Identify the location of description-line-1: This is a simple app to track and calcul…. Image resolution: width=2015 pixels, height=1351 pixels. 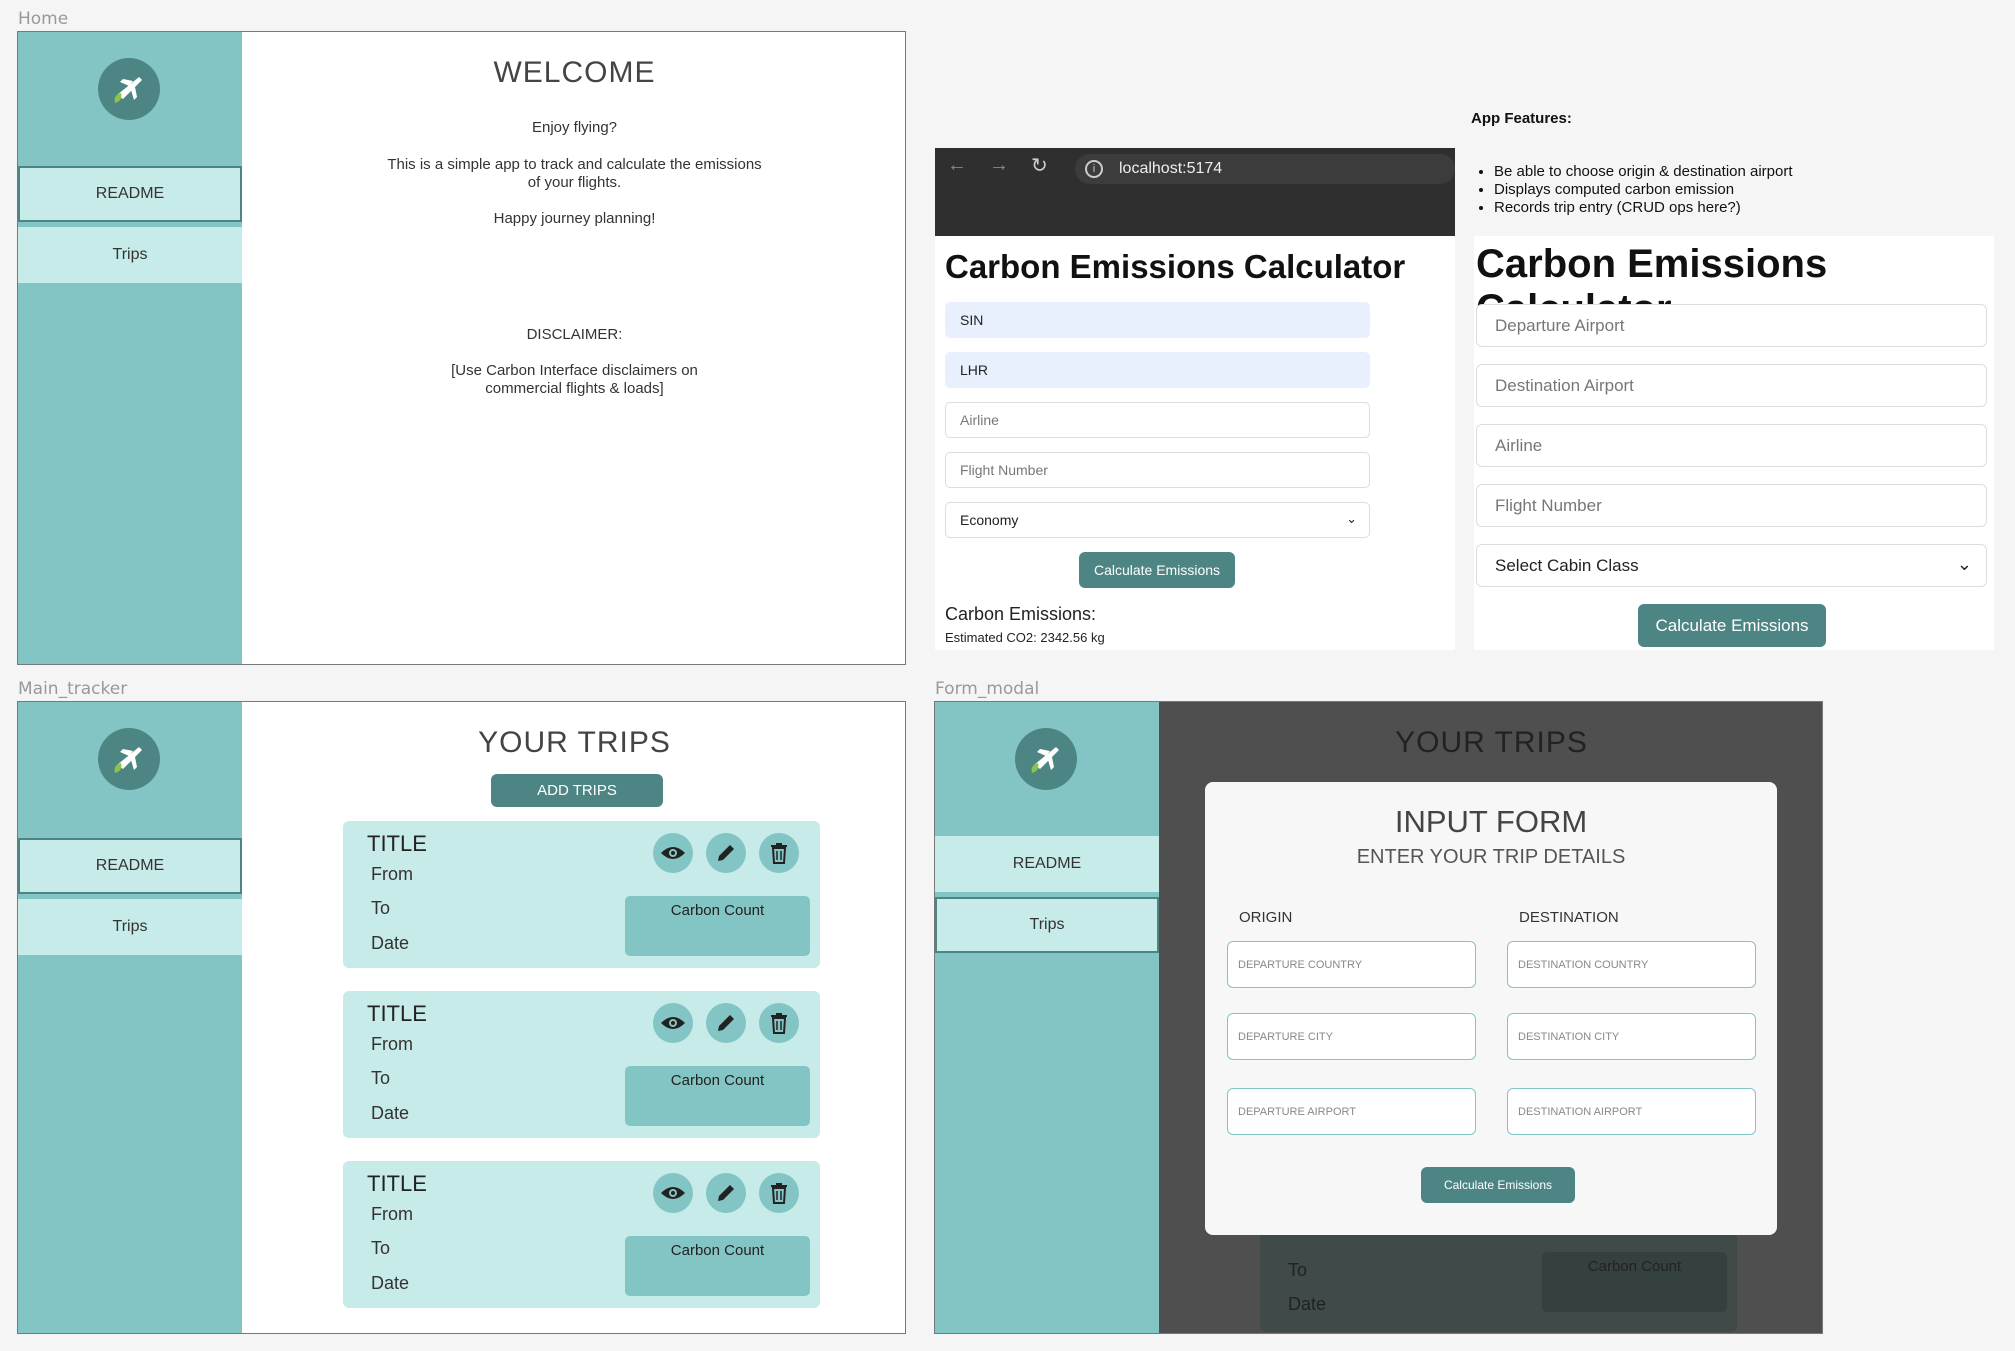
(574, 164).